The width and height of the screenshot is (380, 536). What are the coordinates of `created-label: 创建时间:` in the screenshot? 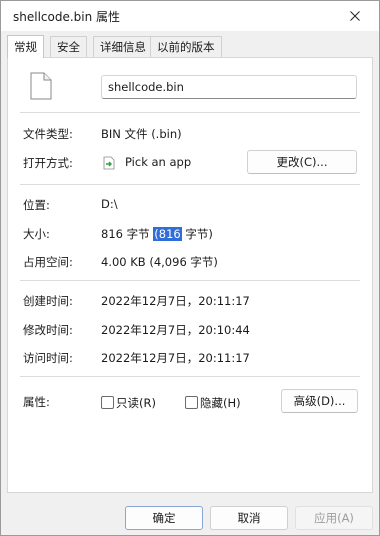 It's located at (48, 301).